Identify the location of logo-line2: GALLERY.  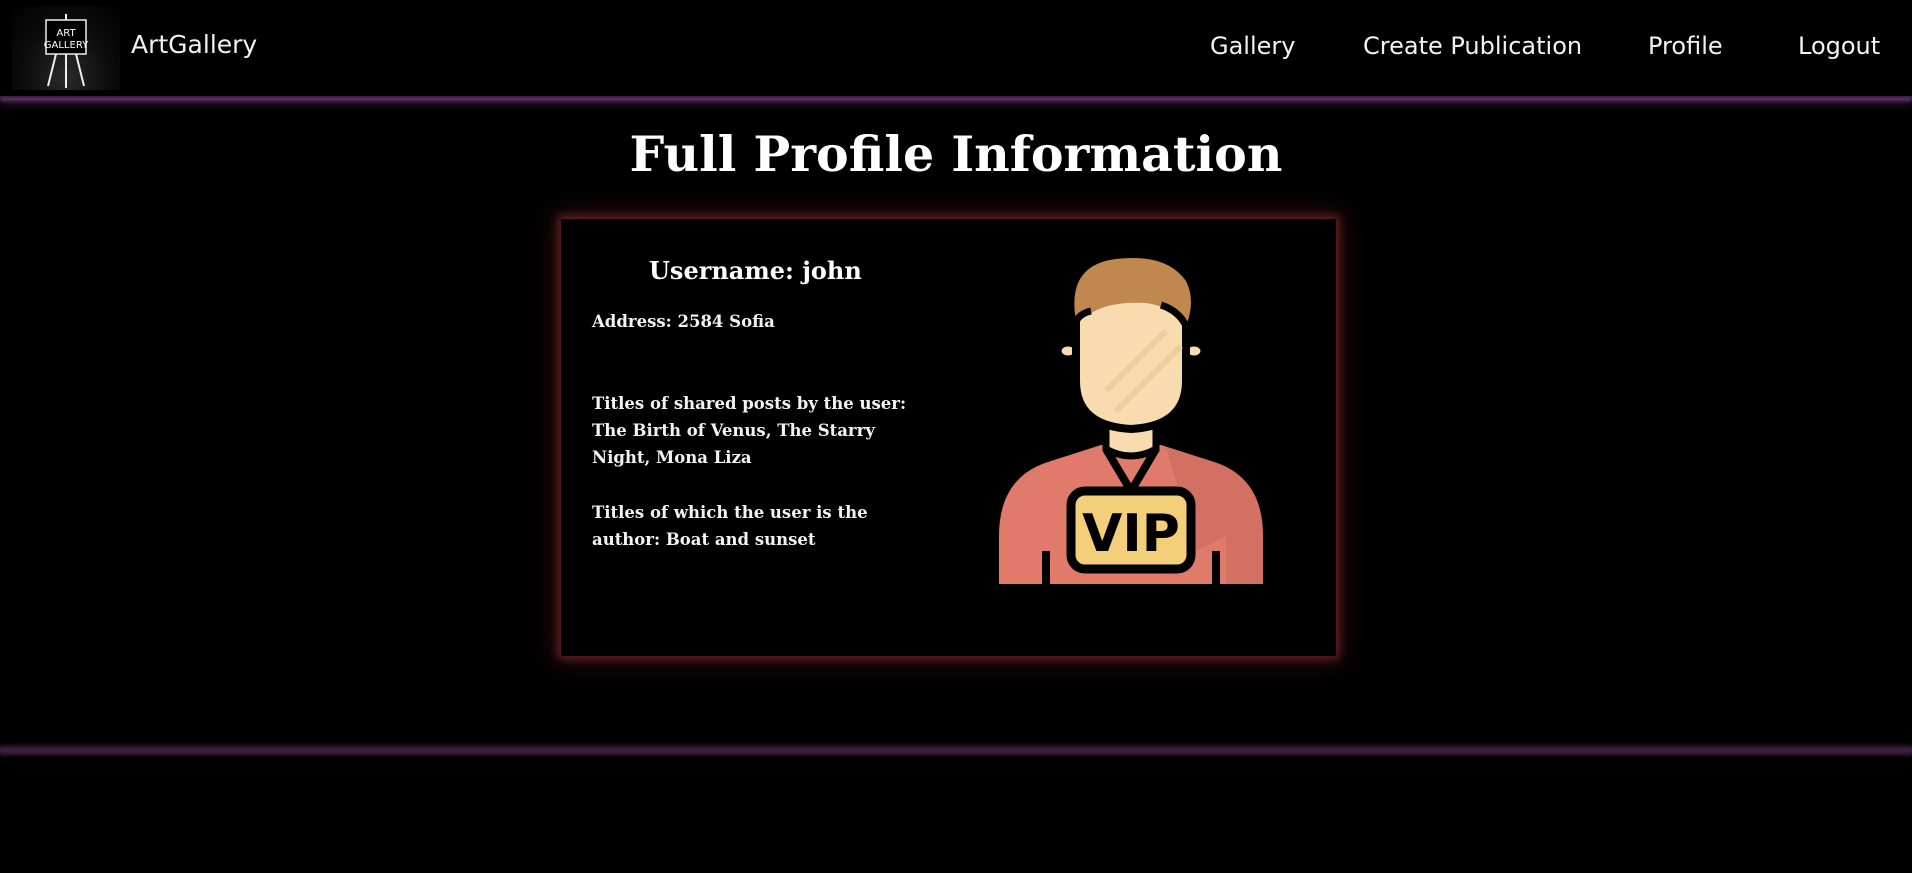
(66, 45).